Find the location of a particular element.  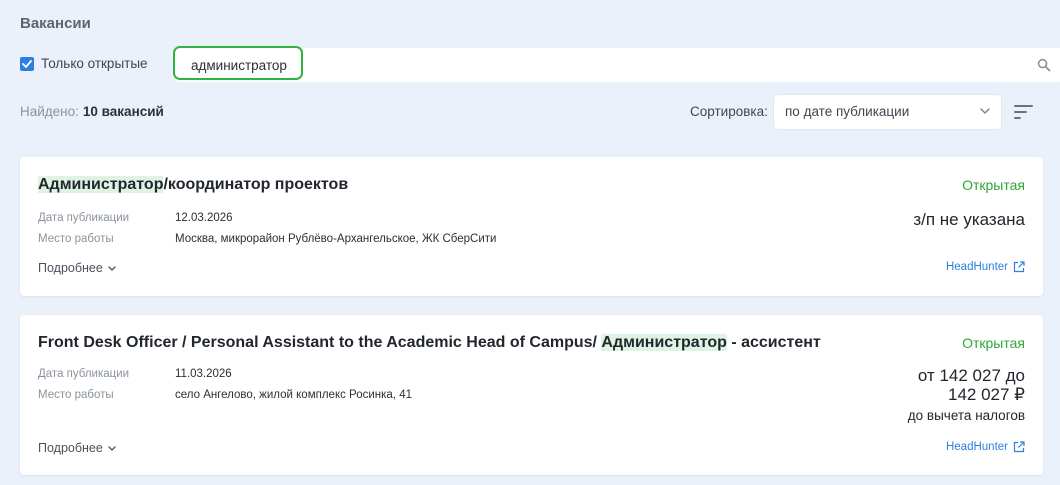

title-text: - ассистент is located at coordinates (773, 342).